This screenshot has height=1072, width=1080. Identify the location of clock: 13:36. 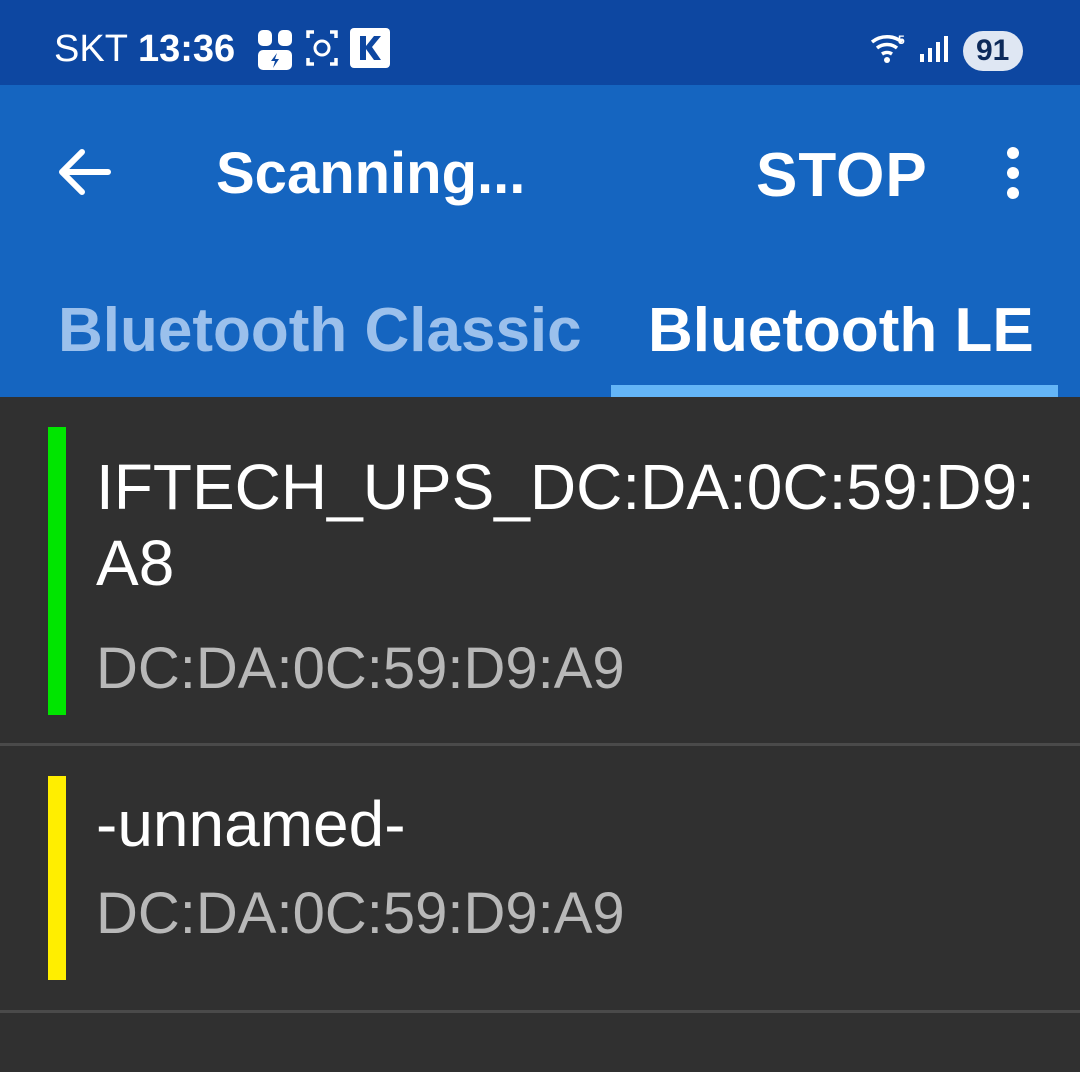
(187, 49).